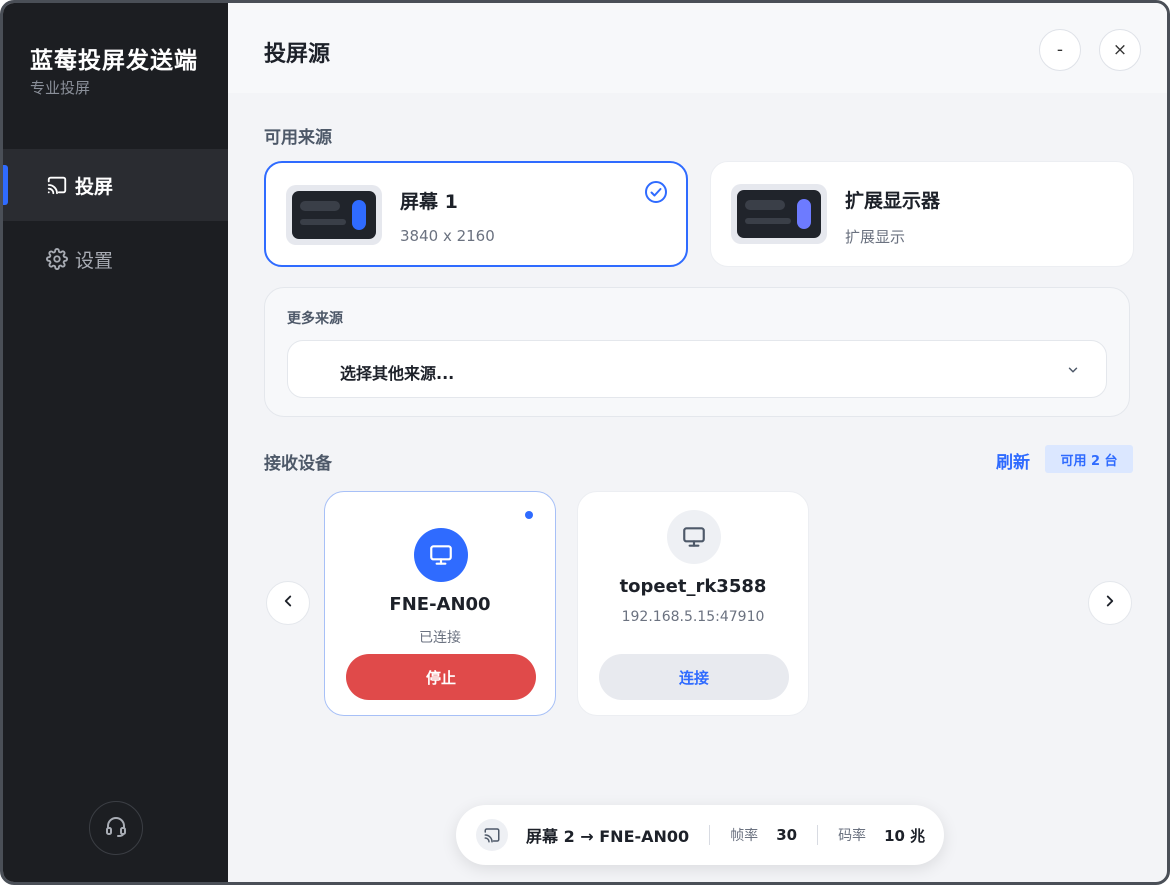  Describe the element at coordinates (693, 586) in the screenshot. I see `device-name: topeet_rk3588` at that location.